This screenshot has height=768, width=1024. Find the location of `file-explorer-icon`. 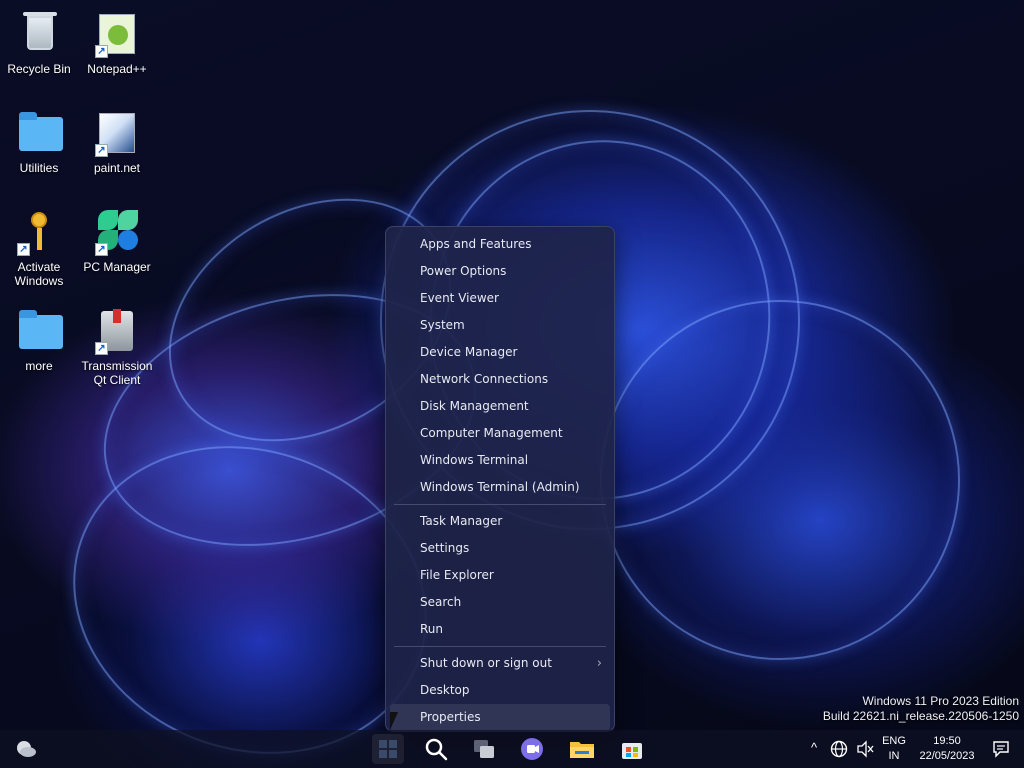

file-explorer-icon is located at coordinates (582, 750).